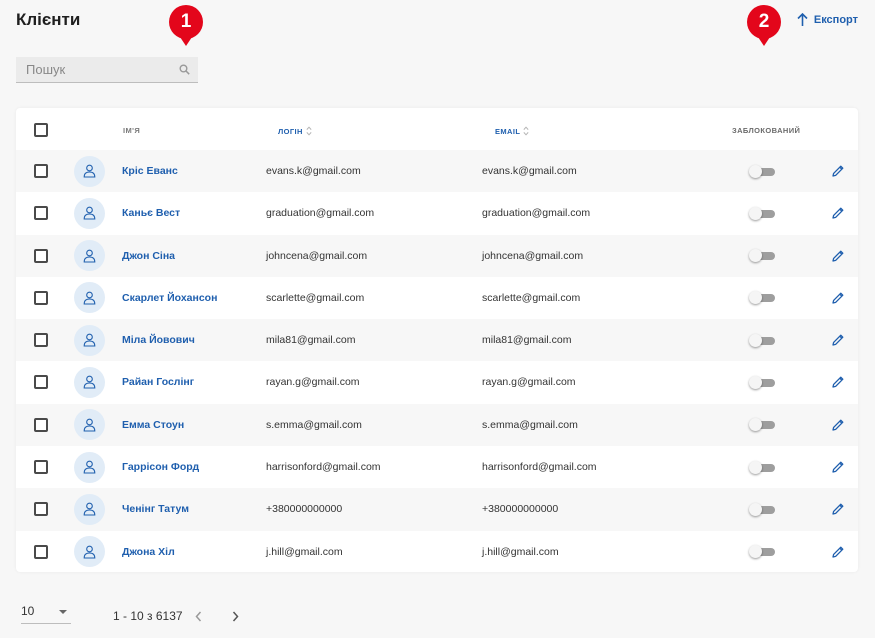 Image resolution: width=875 pixels, height=638 pixels. What do you see at coordinates (314, 424) in the screenshot?
I see `client-login: s.emma@gmail.com` at bounding box center [314, 424].